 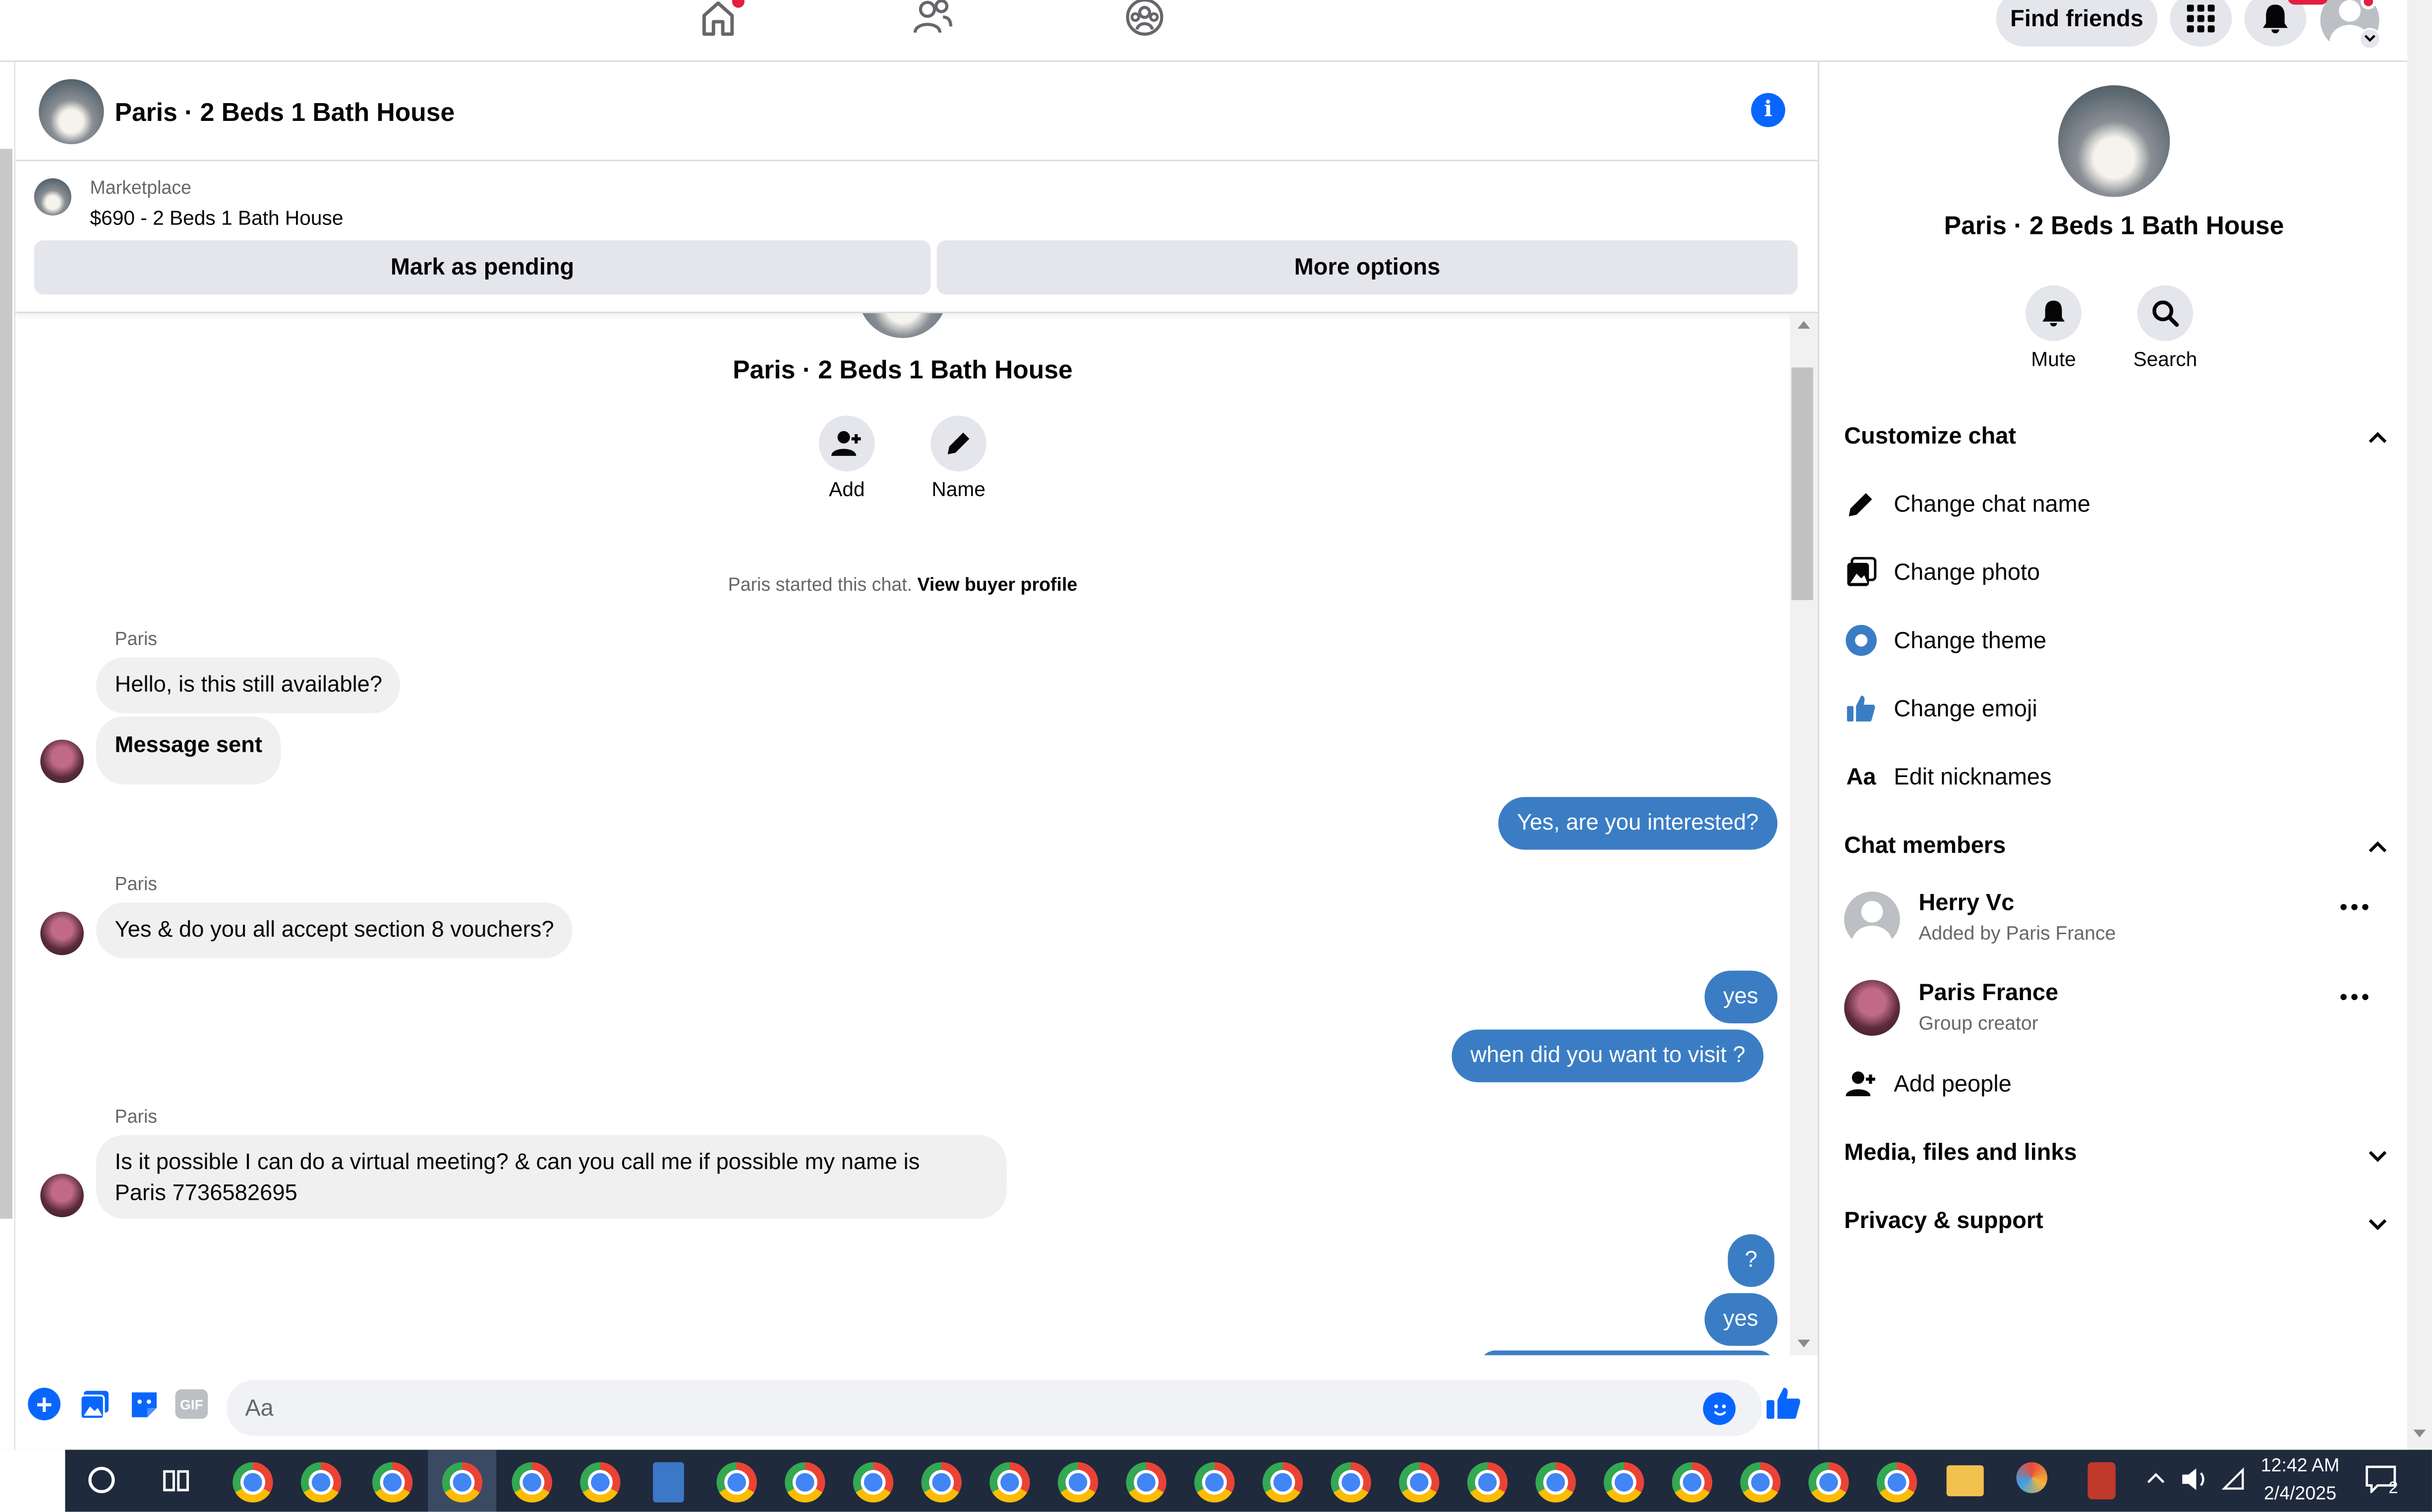 I want to click on menu-grid-icon, so click(x=2201, y=23).